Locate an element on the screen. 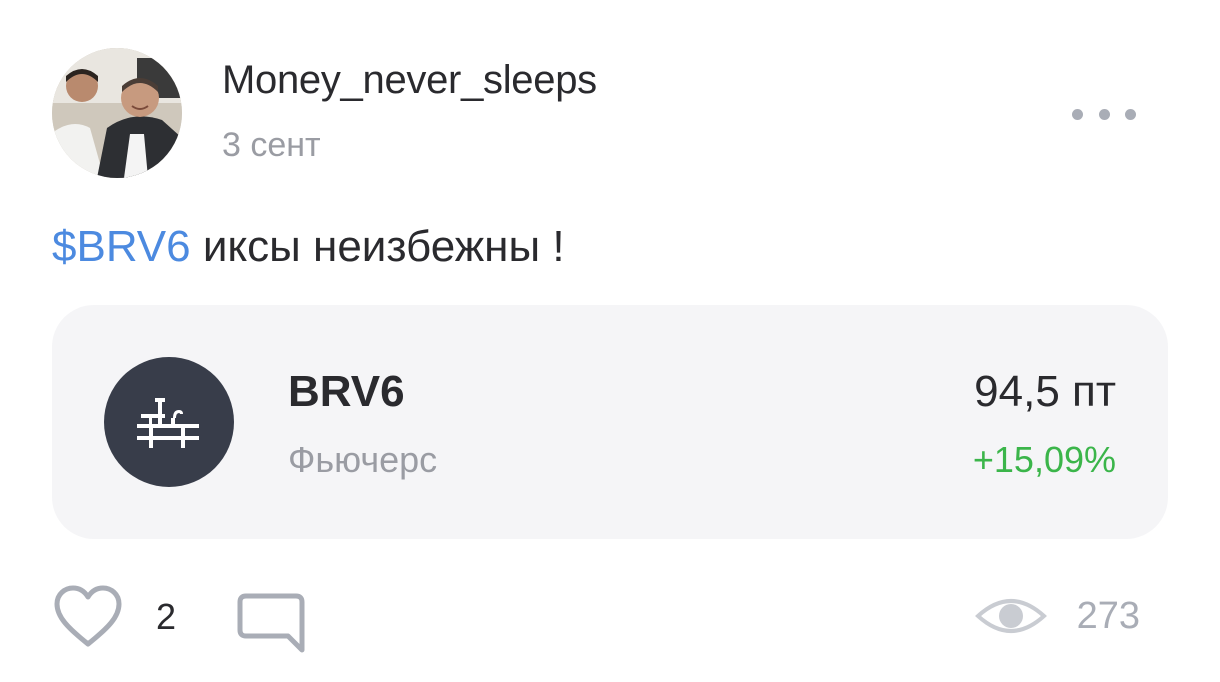 The width and height of the screenshot is (1220, 682). avatar-photo is located at coordinates (117, 113).